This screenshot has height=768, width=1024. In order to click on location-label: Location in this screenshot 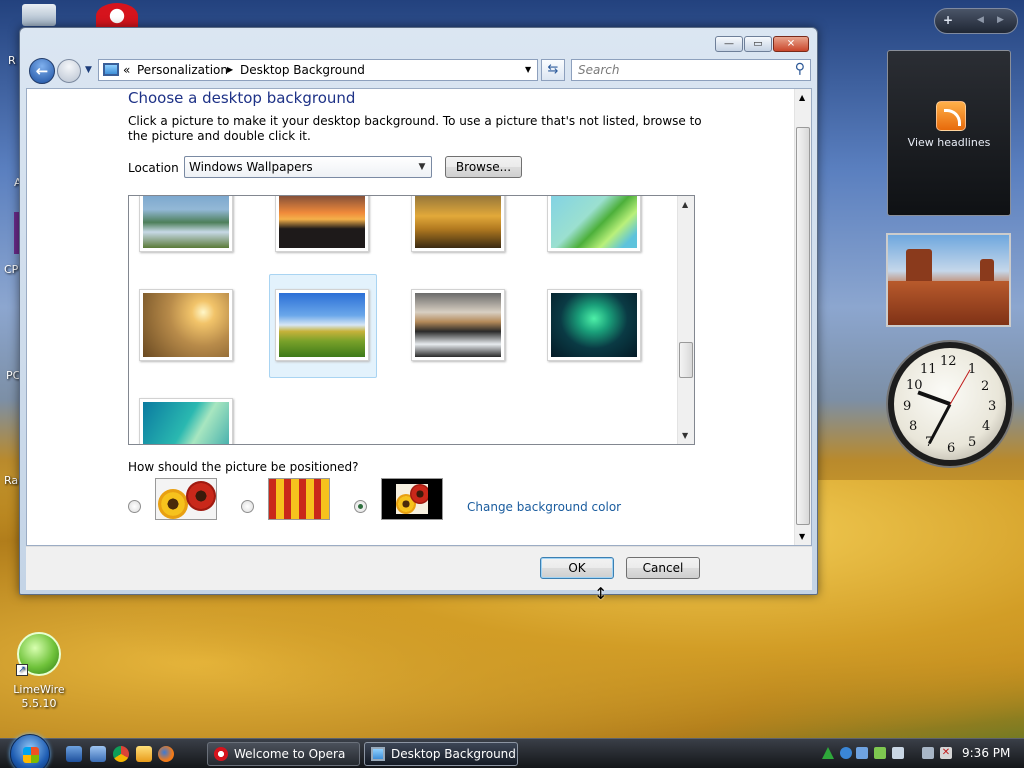, I will do `click(153, 168)`.